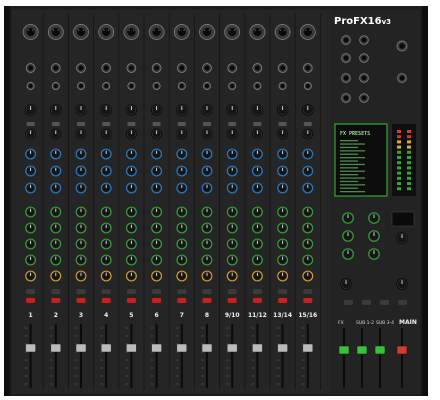  Describe the element at coordinates (402, 46) in the screenshot. I see `phones-jack` at that location.